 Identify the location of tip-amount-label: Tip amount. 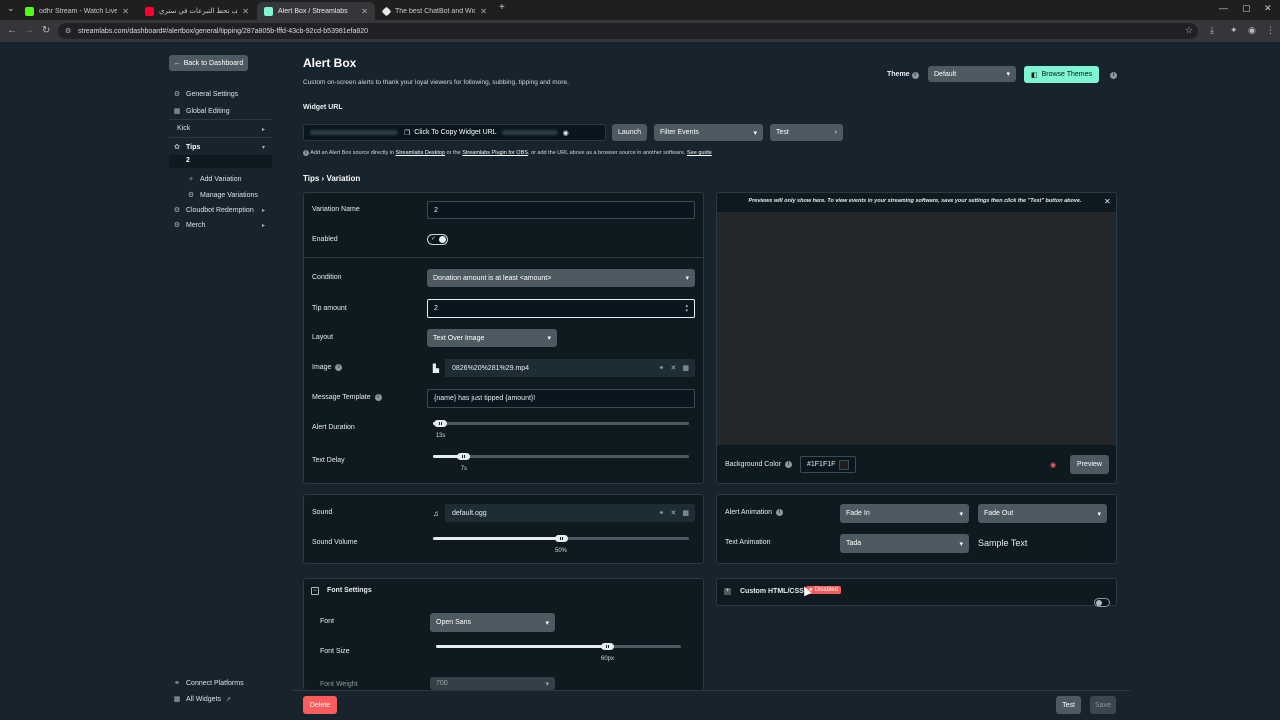
(329, 308).